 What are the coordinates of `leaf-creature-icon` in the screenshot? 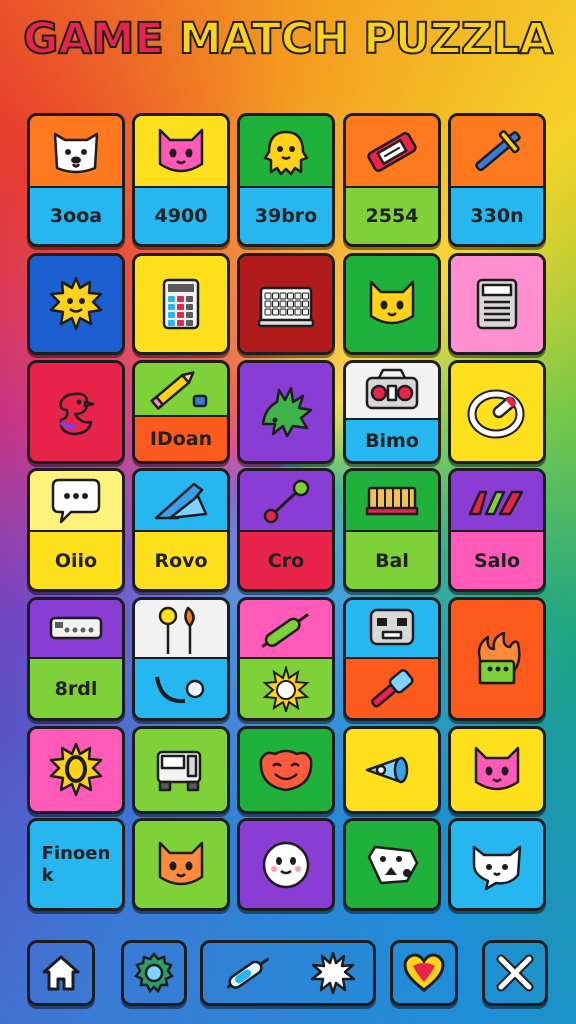 It's located at (286, 412).